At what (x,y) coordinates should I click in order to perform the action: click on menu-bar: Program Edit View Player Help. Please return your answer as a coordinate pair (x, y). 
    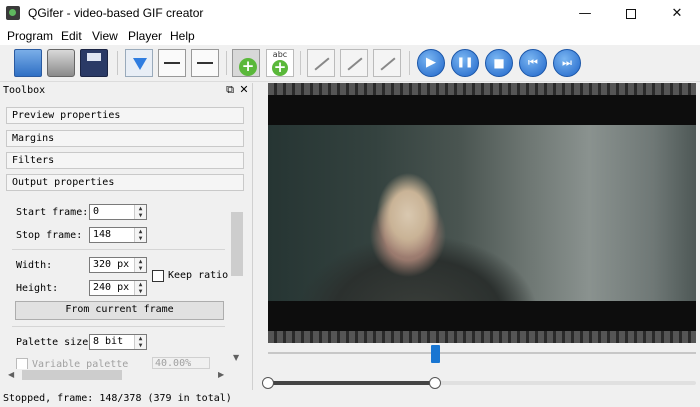
    Looking at the image, I should click on (350, 36).